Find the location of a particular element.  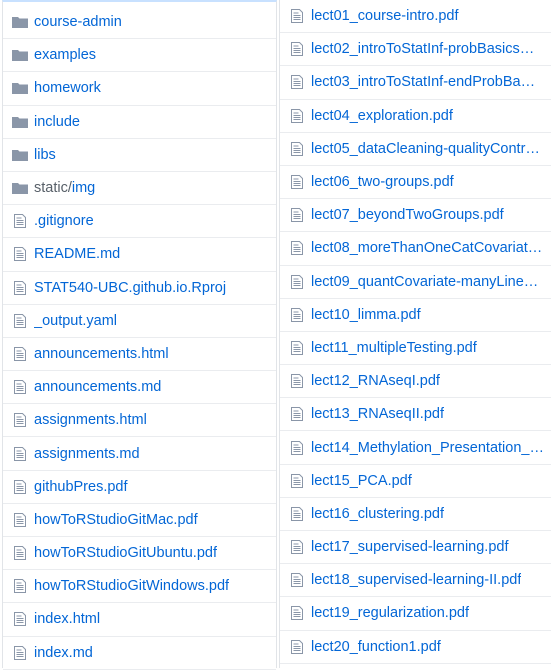

file-name: STAT540-UBC.github.io.Rproj is located at coordinates (130, 288).